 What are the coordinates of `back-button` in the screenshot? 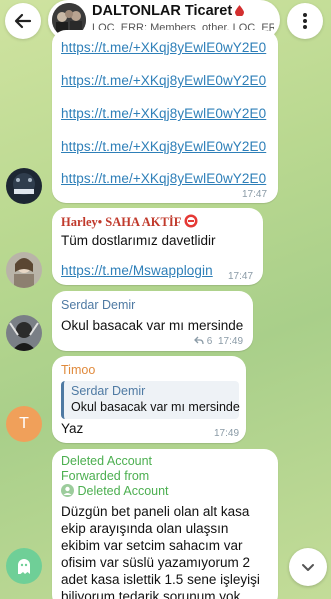 It's located at (23, 21).